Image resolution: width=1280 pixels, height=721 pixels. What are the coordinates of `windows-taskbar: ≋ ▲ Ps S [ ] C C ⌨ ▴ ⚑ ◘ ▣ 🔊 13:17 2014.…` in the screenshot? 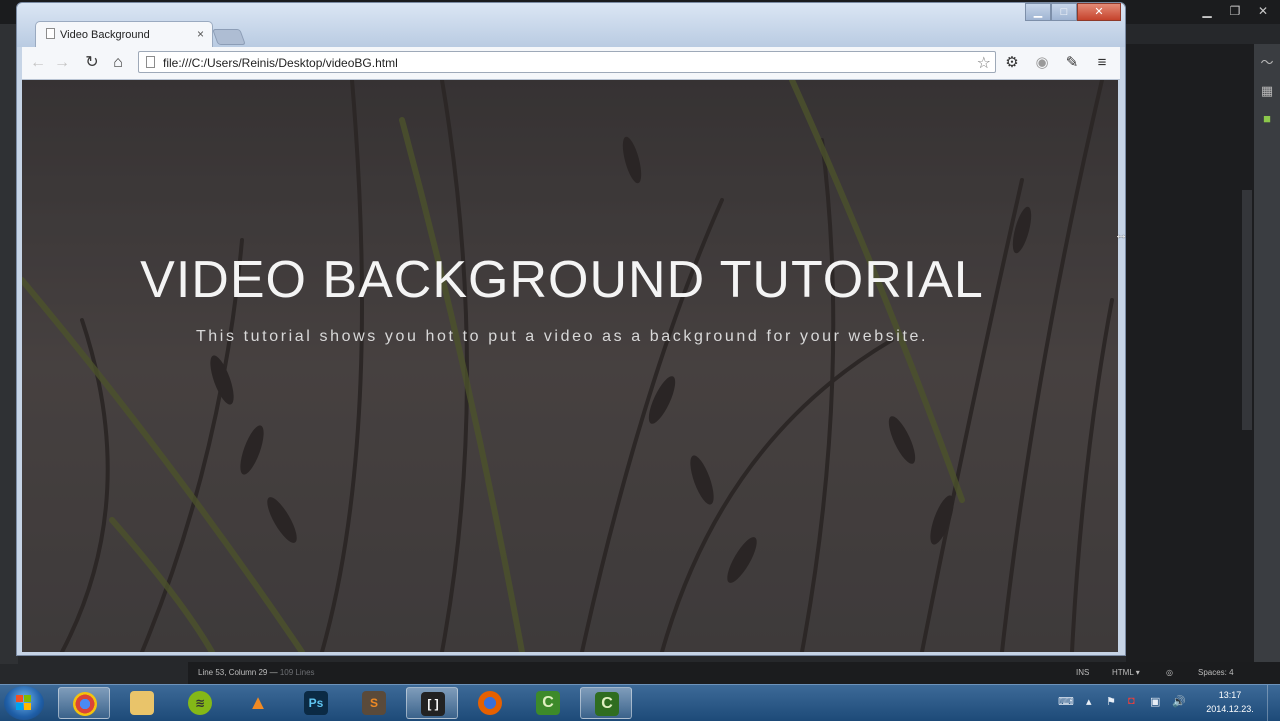 It's located at (640, 702).